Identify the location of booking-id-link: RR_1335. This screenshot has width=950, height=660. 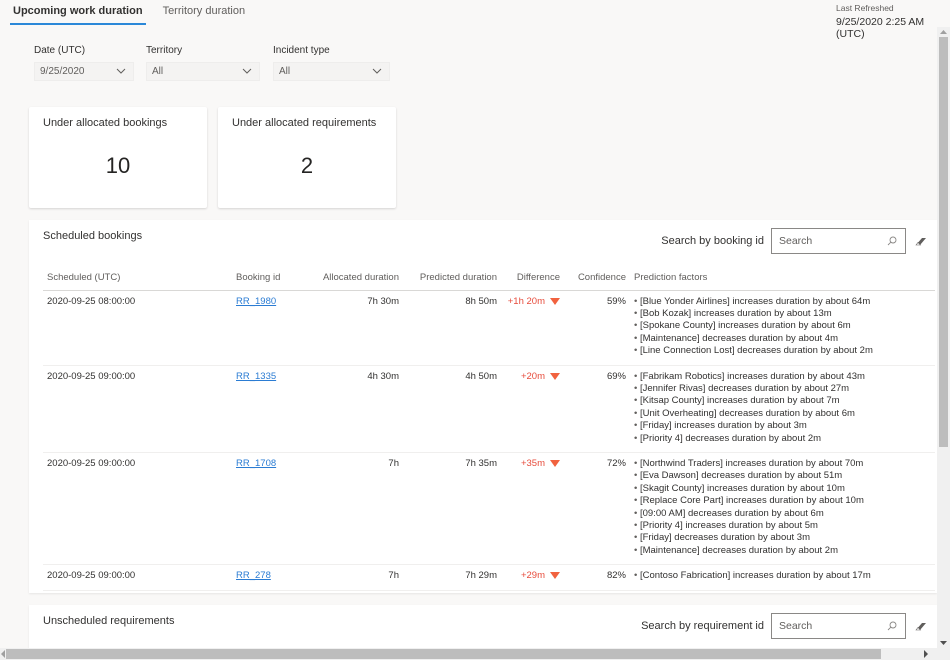
(256, 376).